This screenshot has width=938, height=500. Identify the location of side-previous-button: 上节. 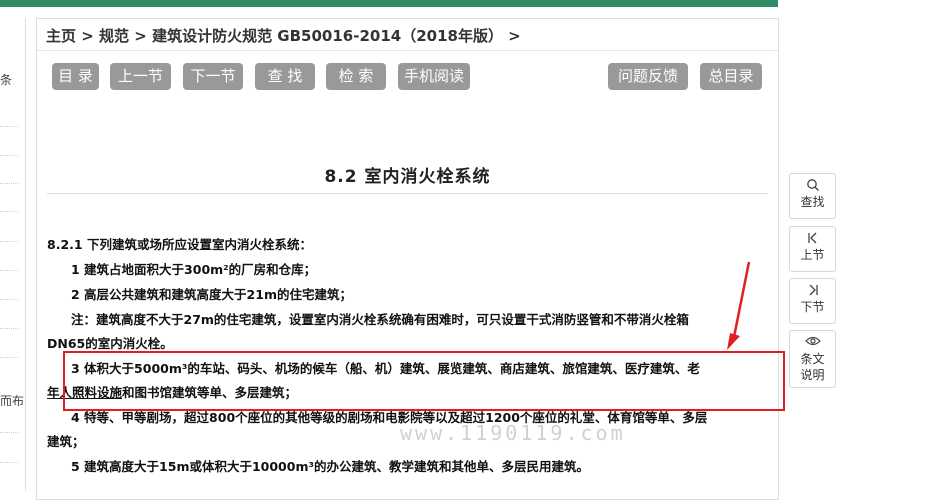
(812, 249).